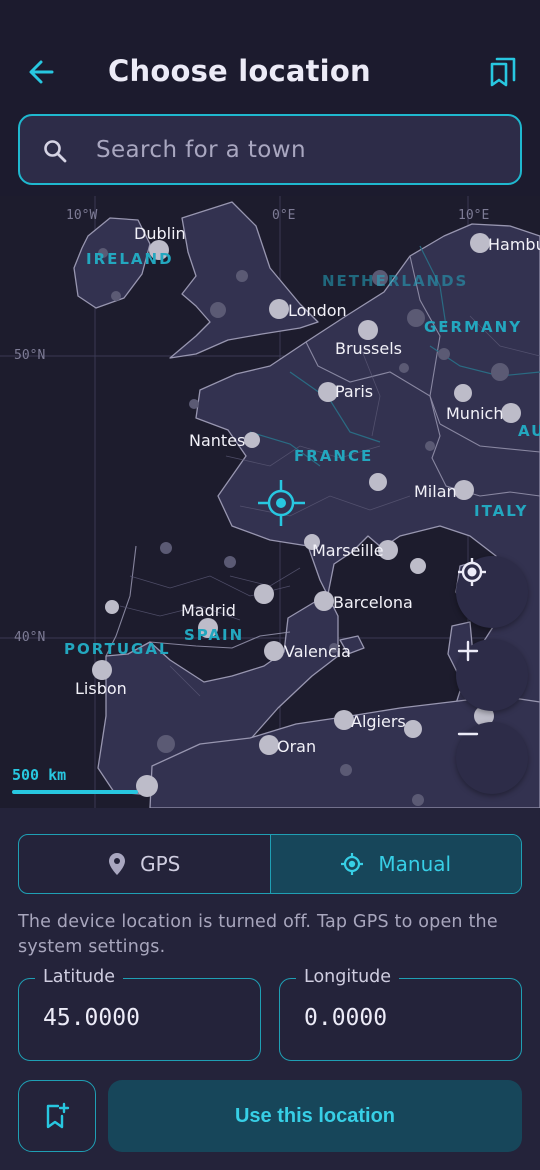  I want to click on latitude-field: Latitude 45.0000, so click(139, 1014).